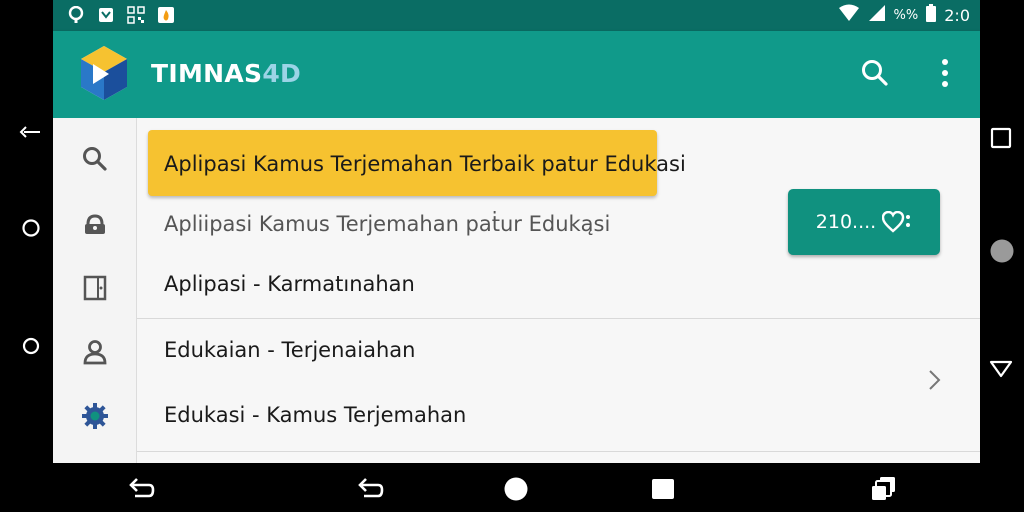  What do you see at coordinates (935, 380) in the screenshot?
I see `chevron-right-icon` at bounding box center [935, 380].